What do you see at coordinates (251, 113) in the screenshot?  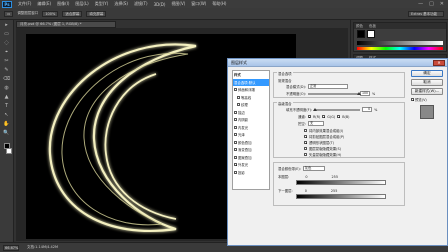 I see `style-stroke: 描边` at bounding box center [251, 113].